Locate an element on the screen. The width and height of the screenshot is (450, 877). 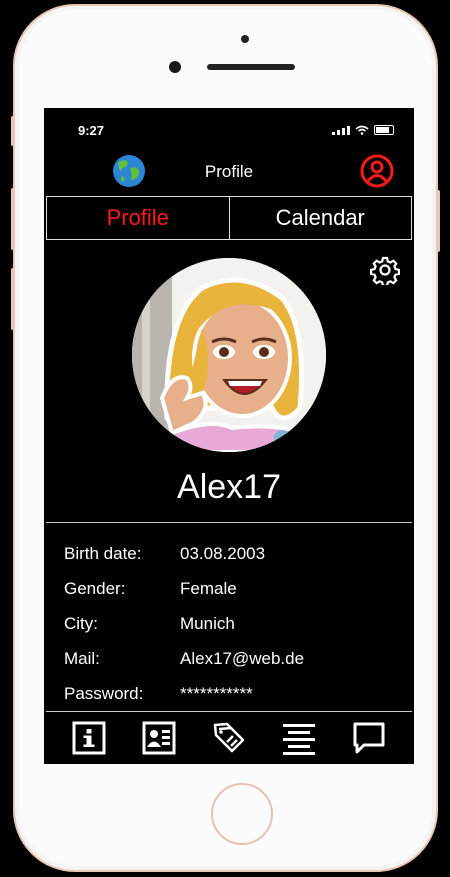
bottom-nav is located at coordinates (229, 738).